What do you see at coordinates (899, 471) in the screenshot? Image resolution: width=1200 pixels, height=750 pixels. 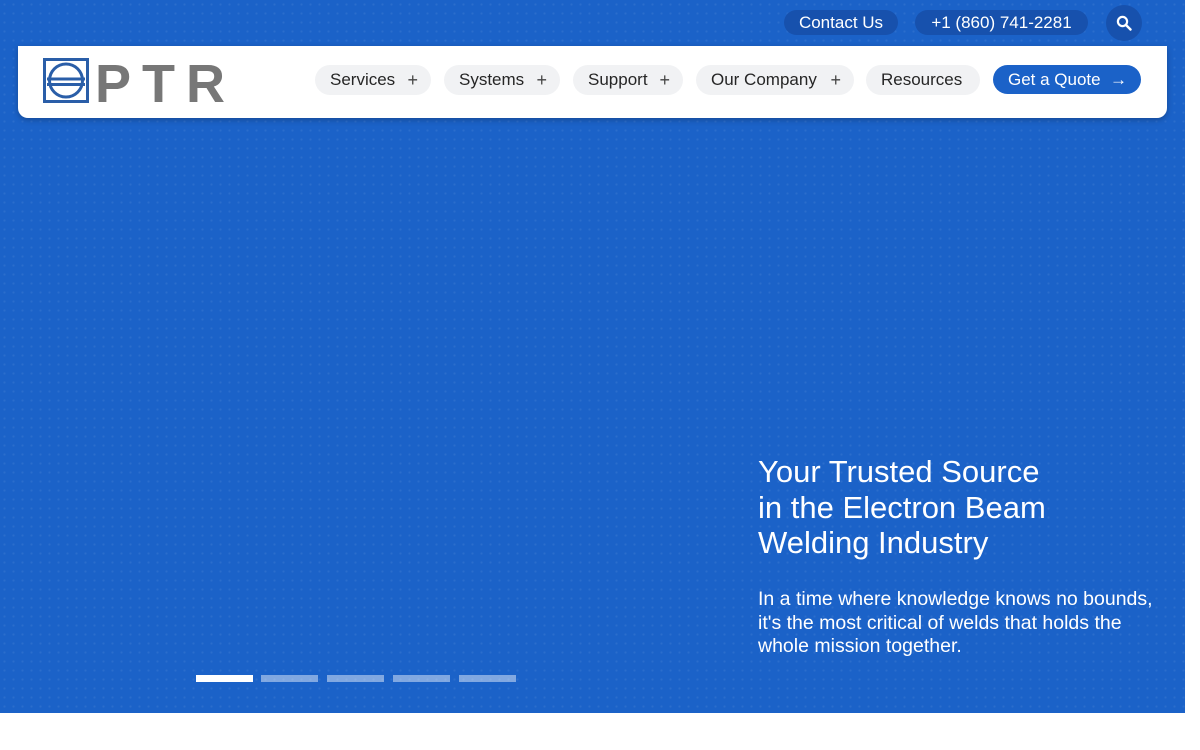 I see `hero-headline-line: Your Trusted Source` at bounding box center [899, 471].